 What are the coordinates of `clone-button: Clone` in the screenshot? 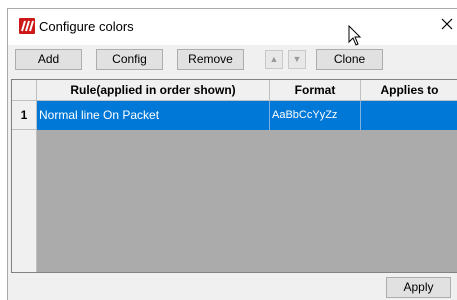 It's located at (349, 59).